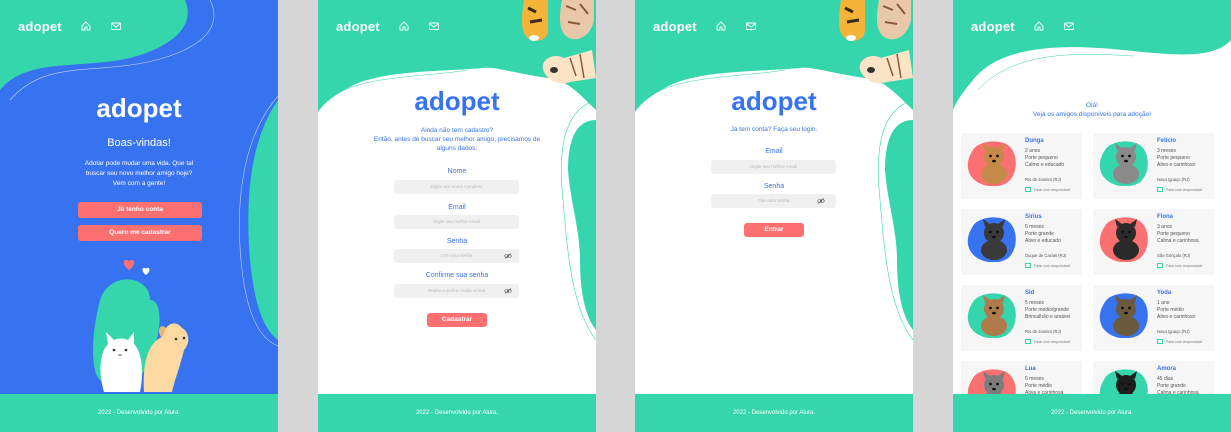  Describe the element at coordinates (1178, 241) in the screenshot. I see `pet-temperament: Calma e carinhosa` at that location.